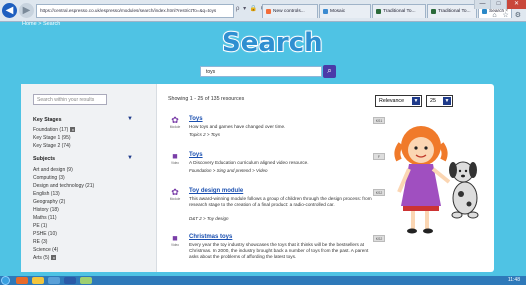 This screenshot has width=526, height=285. I want to click on facet-item-label: Geography (2), so click(49, 202).